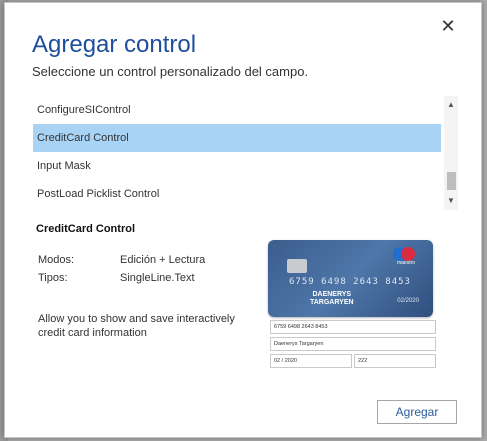  Describe the element at coordinates (408, 301) in the screenshot. I see `card-expiry: 02/2020` at that location.